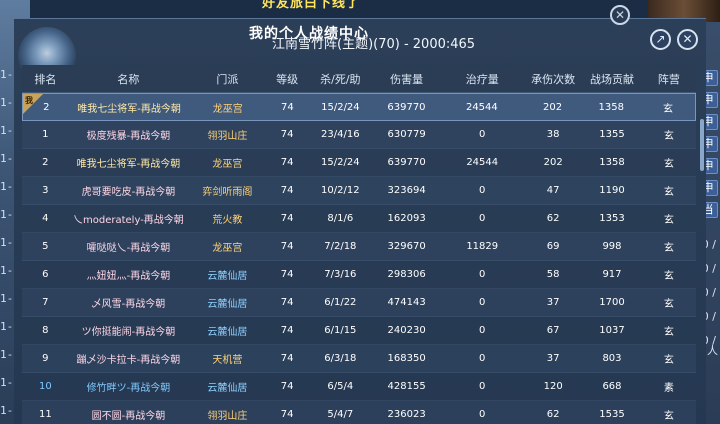 This screenshot has height=424, width=720. Describe the element at coordinates (553, 134) in the screenshot. I see `cell-hits: 38` at that location.